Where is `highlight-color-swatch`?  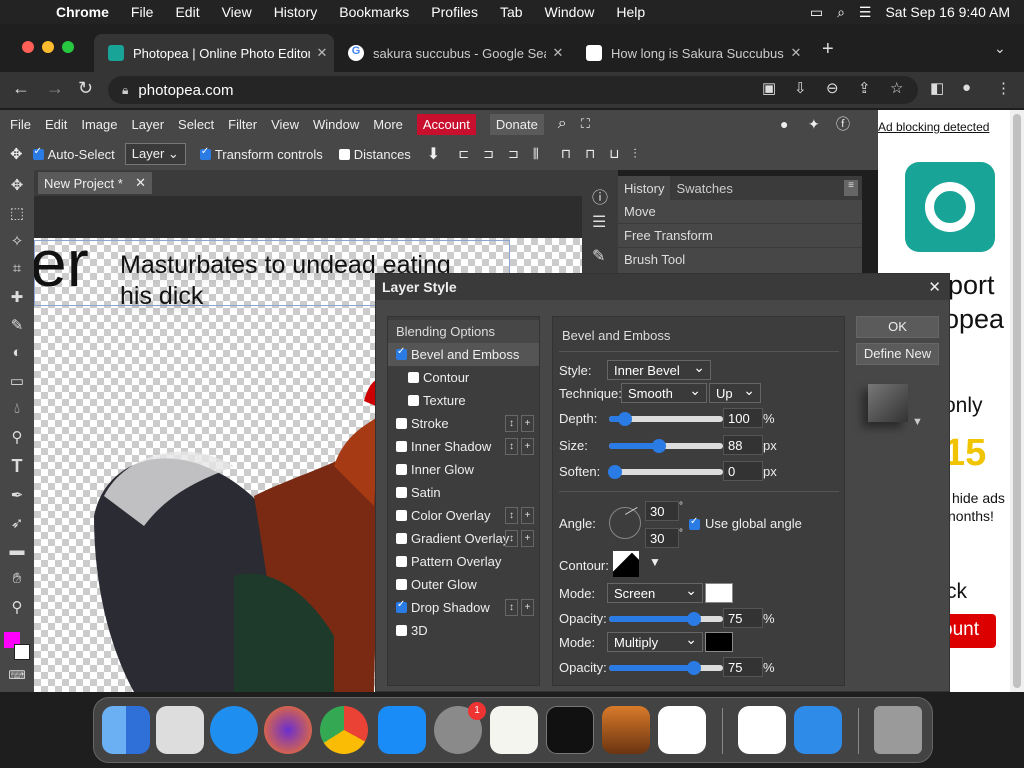 highlight-color-swatch is located at coordinates (719, 593).